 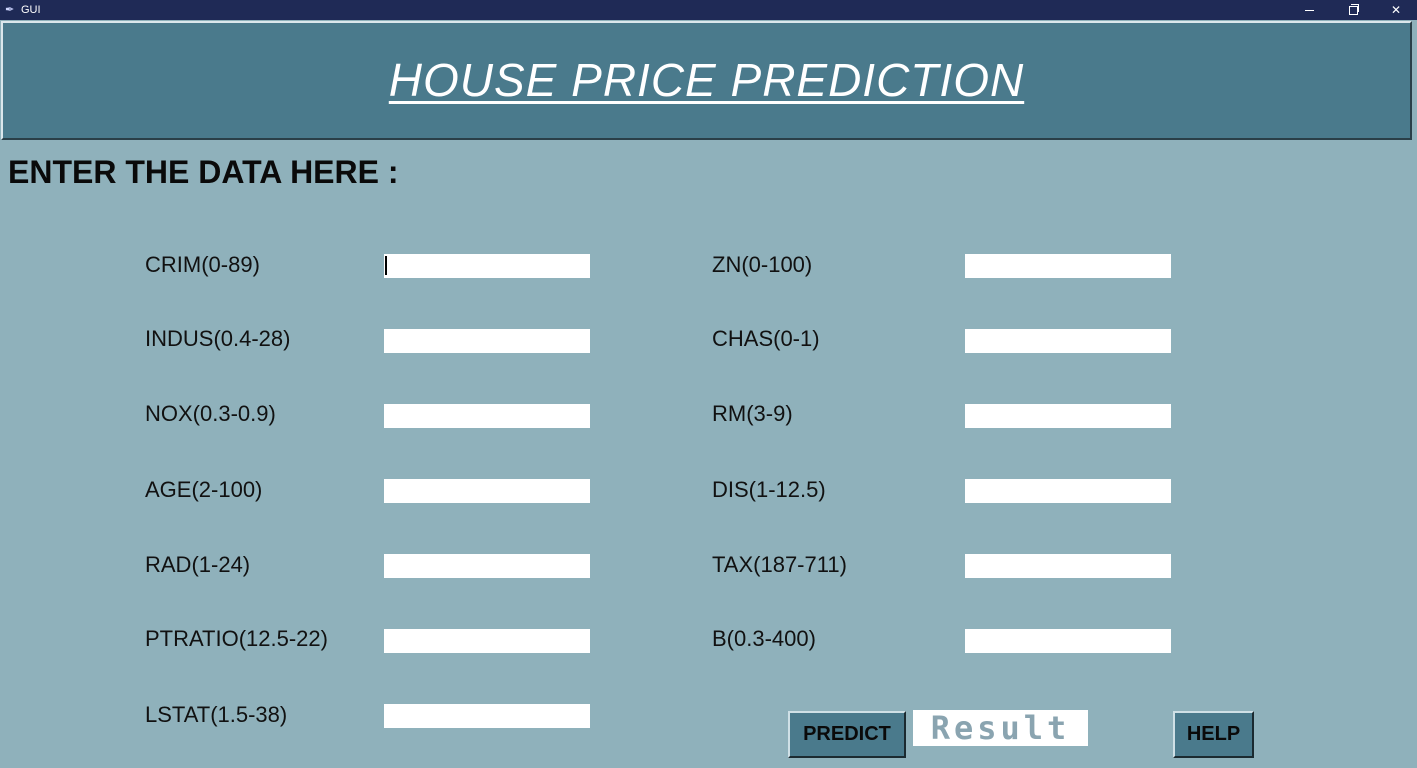 I want to click on label-b: B(0.3-400), so click(x=764, y=638).